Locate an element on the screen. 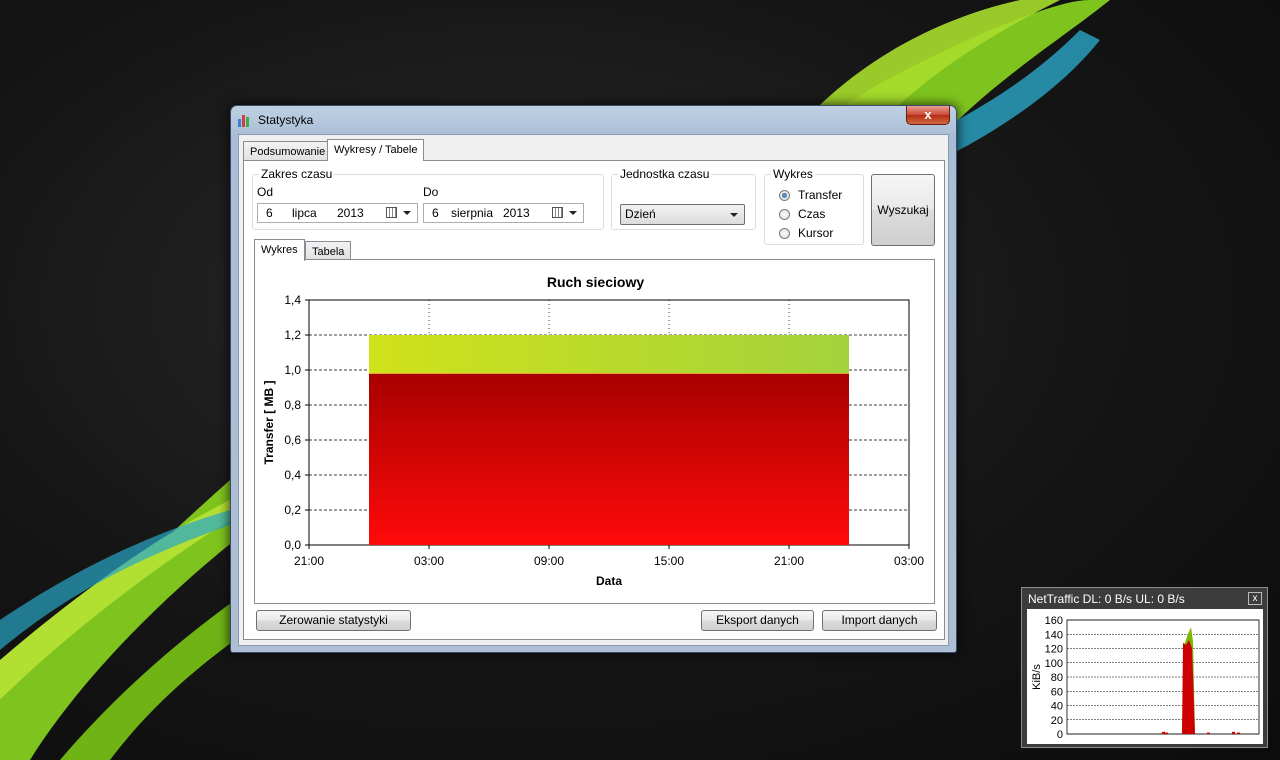  tab-wykresy-tabele: Wykresy / Tabele is located at coordinates (376, 150).